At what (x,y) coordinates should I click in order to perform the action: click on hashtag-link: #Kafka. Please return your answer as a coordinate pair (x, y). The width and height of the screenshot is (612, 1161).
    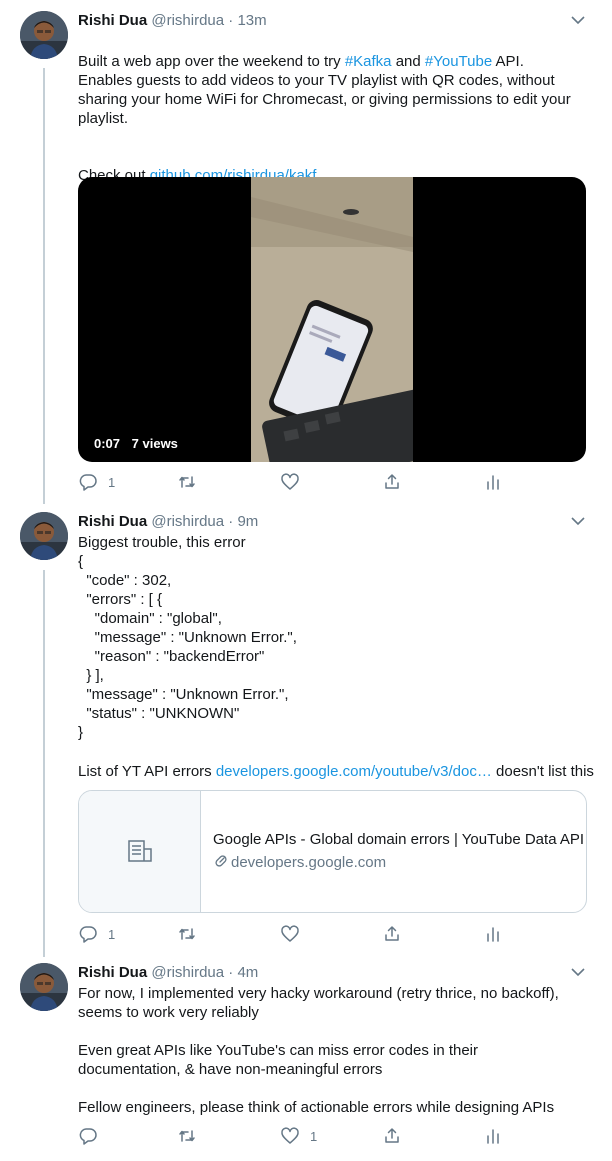
    Looking at the image, I should click on (368, 61).